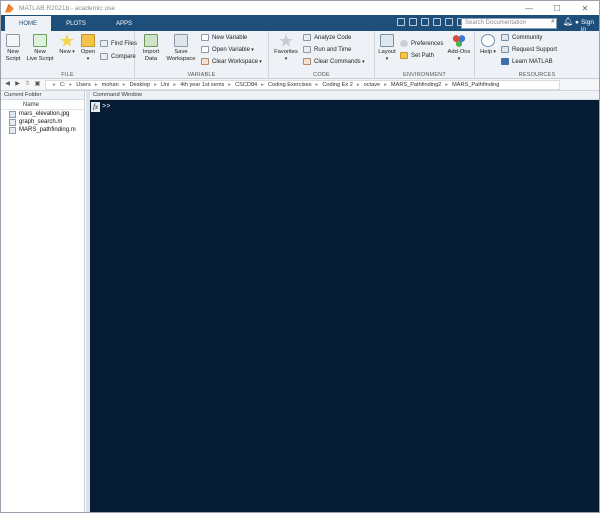 This screenshot has height=513, width=600. What do you see at coordinates (246, 85) in the screenshot?
I see `breadcrumb: CSCD84` at bounding box center [246, 85].